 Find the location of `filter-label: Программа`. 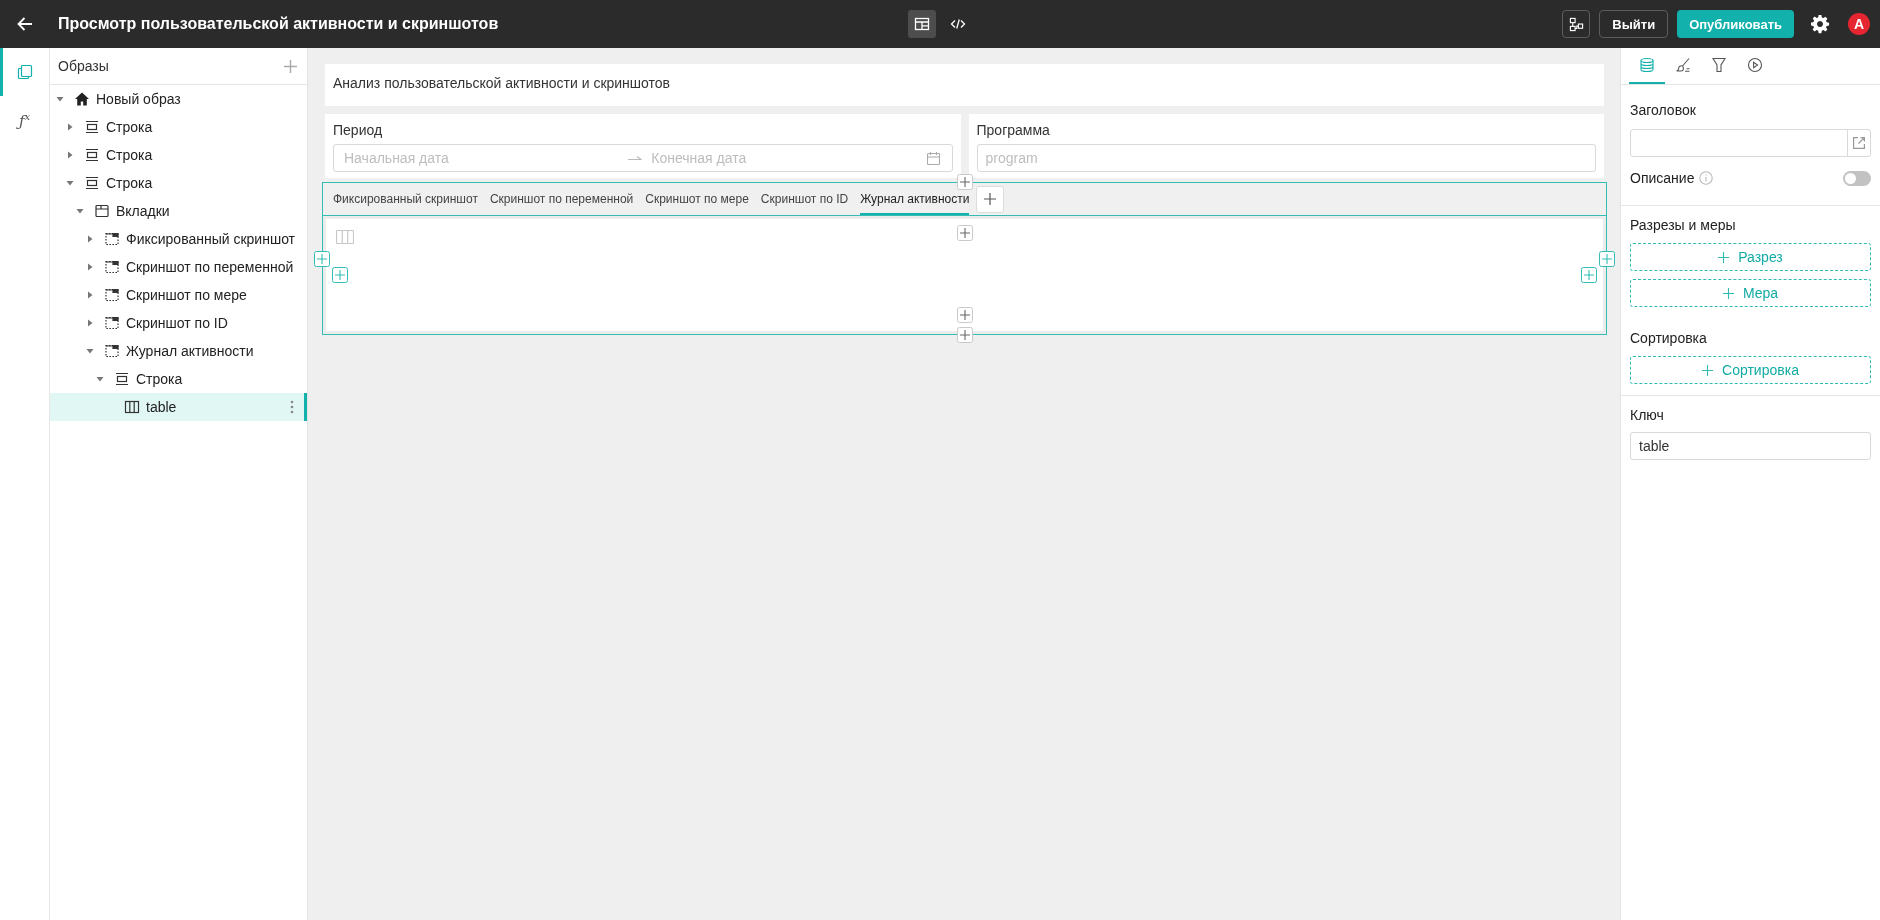

filter-label: Программа is located at coordinates (1013, 130).